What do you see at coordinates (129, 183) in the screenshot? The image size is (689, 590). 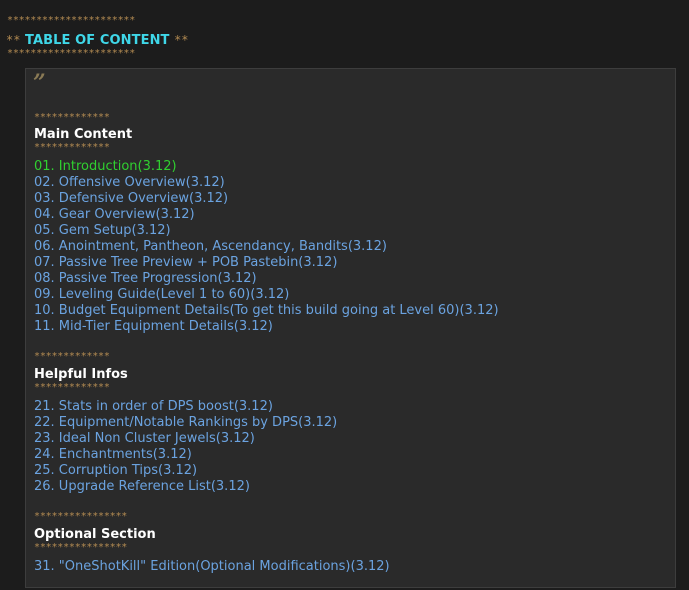 I see `toc-link: 02. Offensive Overview(3.12)` at bounding box center [129, 183].